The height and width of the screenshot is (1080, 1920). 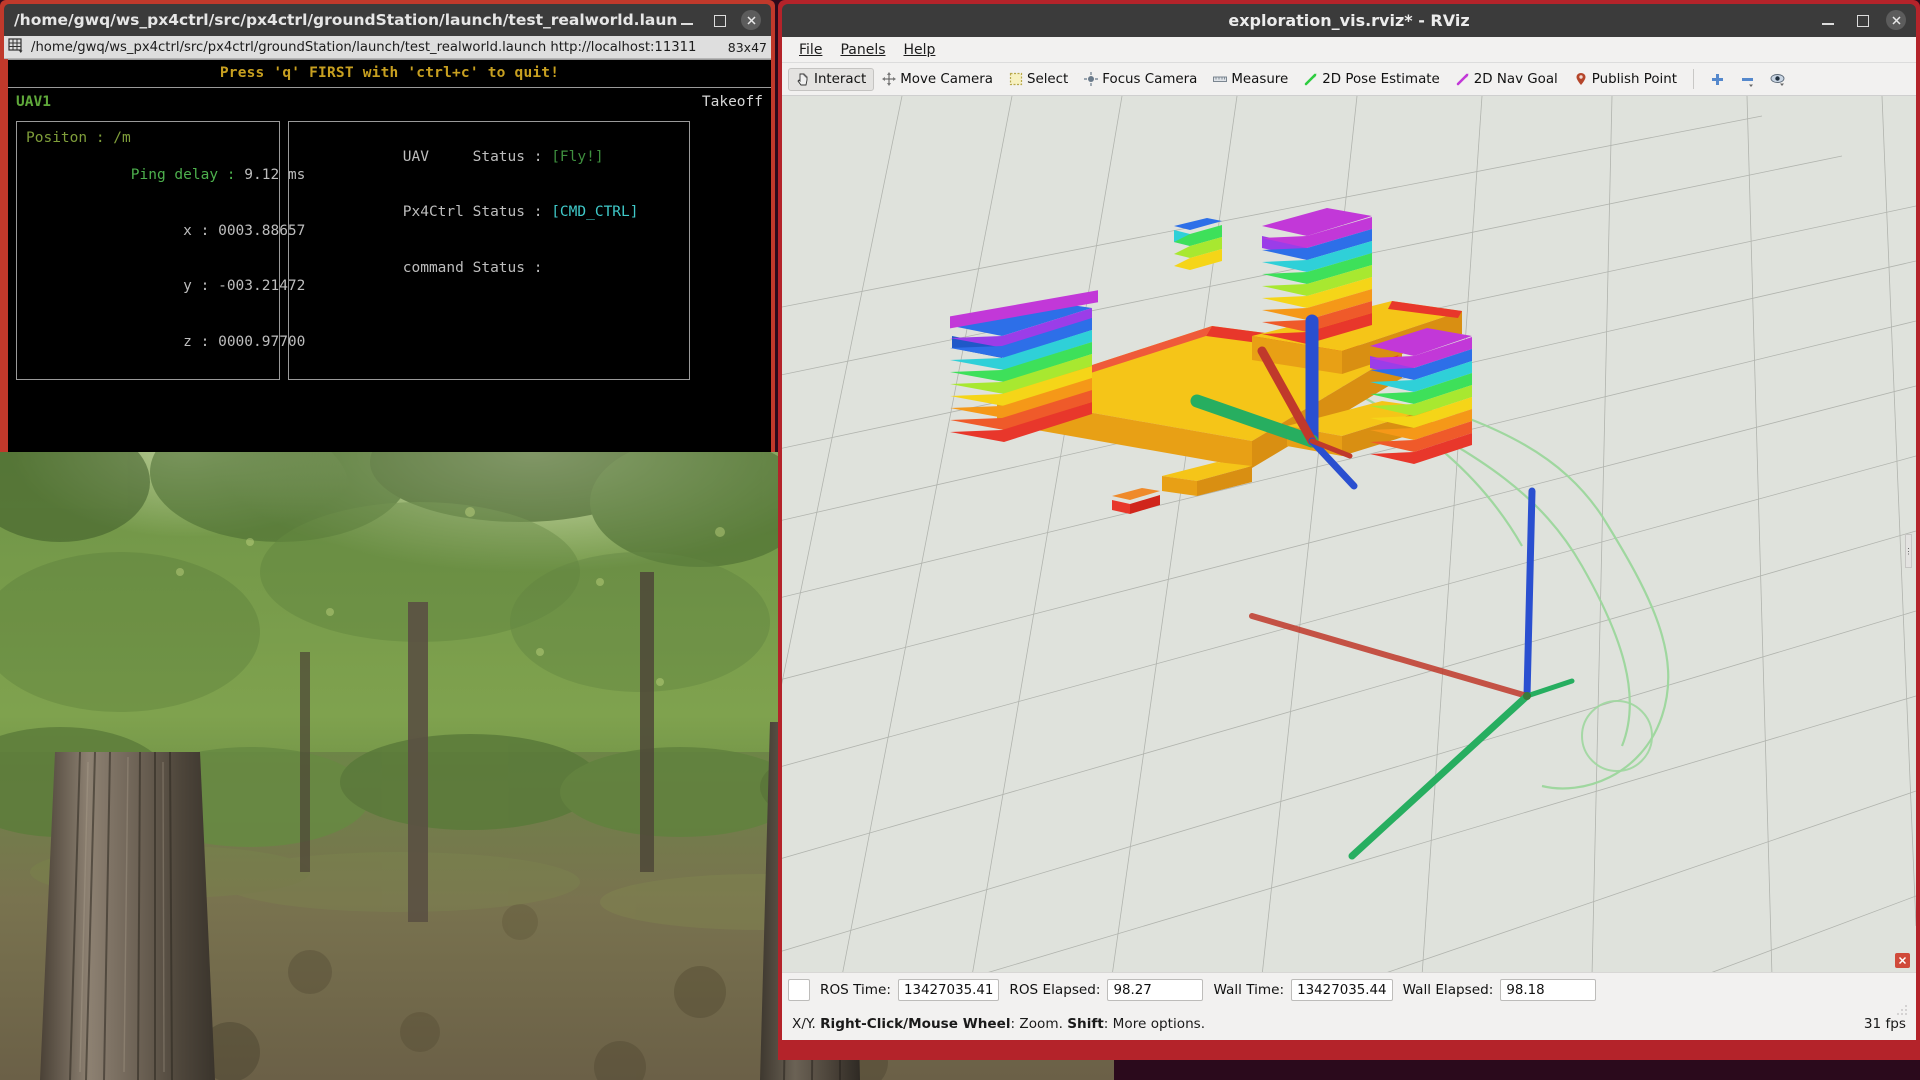 What do you see at coordinates (1548, 990) in the screenshot?
I see `wall-elapsed-field: 98.18` at bounding box center [1548, 990].